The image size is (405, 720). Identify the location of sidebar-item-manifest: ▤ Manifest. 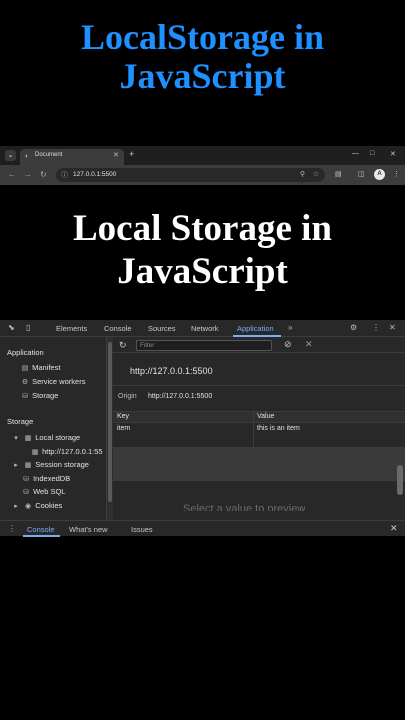
(40, 367).